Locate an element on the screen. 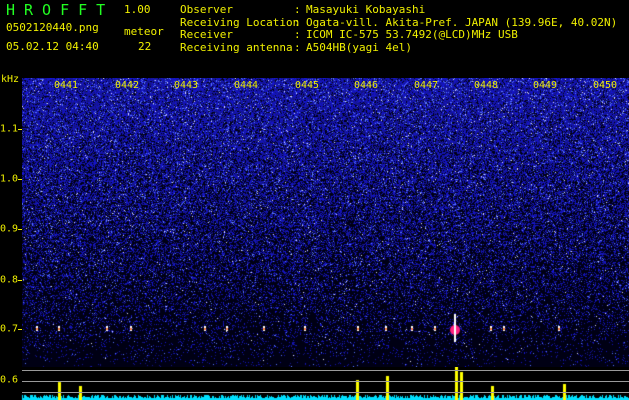 This screenshot has height=400, width=629. strip-line-upper is located at coordinates (325, 370).